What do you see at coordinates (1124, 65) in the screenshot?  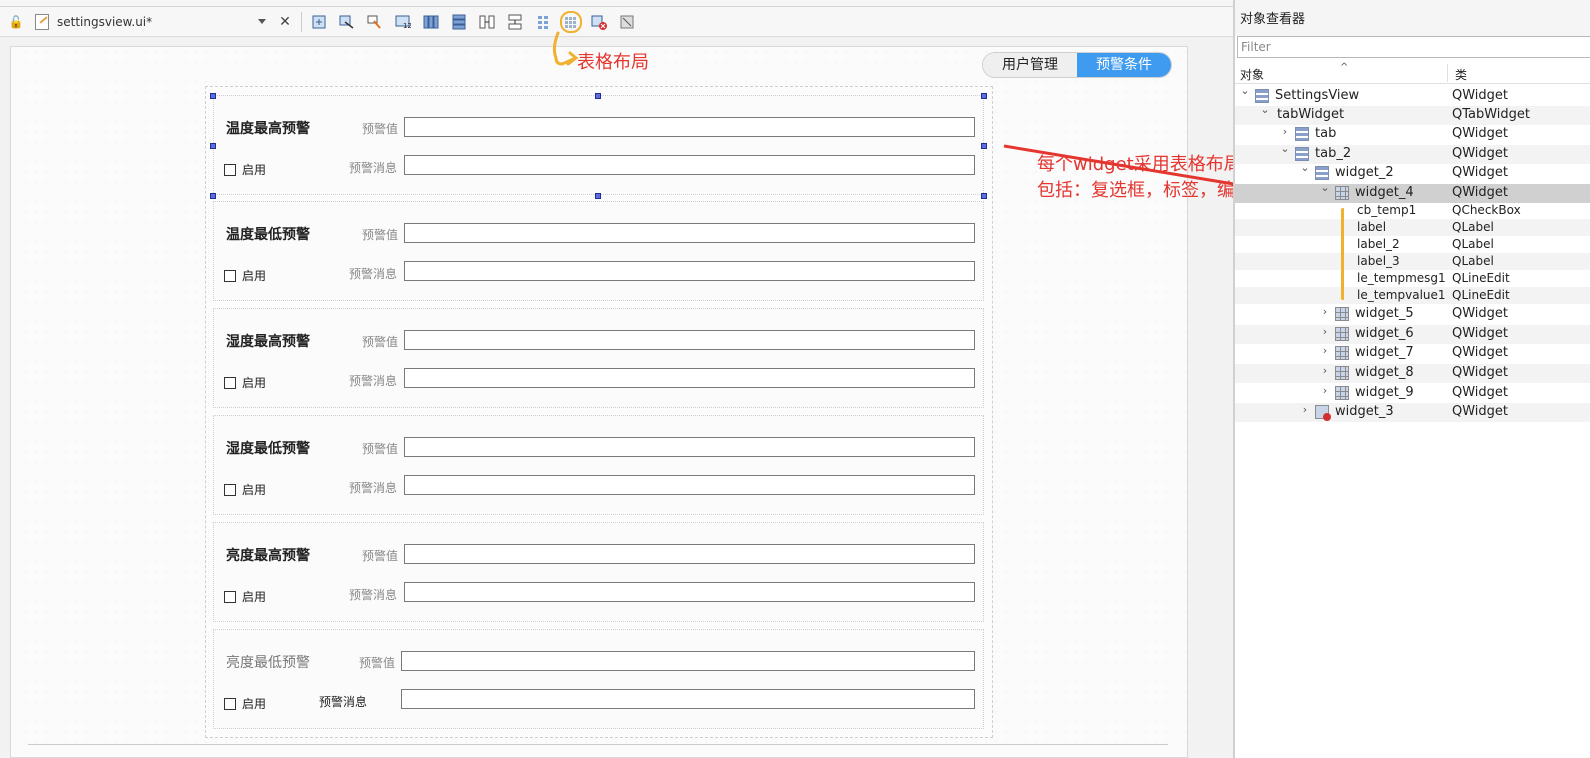 I see `tab-alarm-conditions: 预警条件` at bounding box center [1124, 65].